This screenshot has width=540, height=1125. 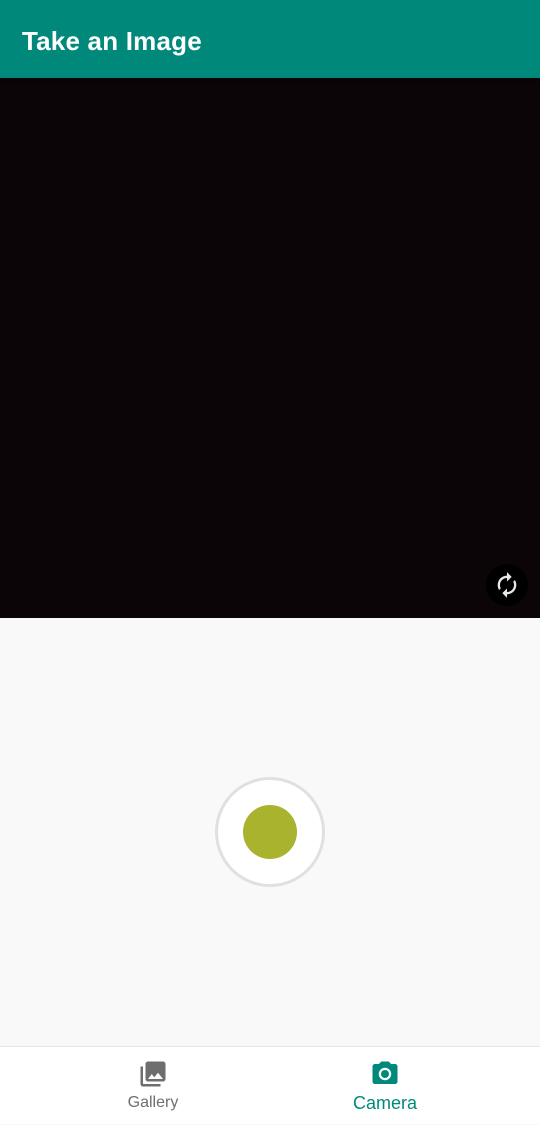 I want to click on page-title: Take an Image, so click(x=112, y=41).